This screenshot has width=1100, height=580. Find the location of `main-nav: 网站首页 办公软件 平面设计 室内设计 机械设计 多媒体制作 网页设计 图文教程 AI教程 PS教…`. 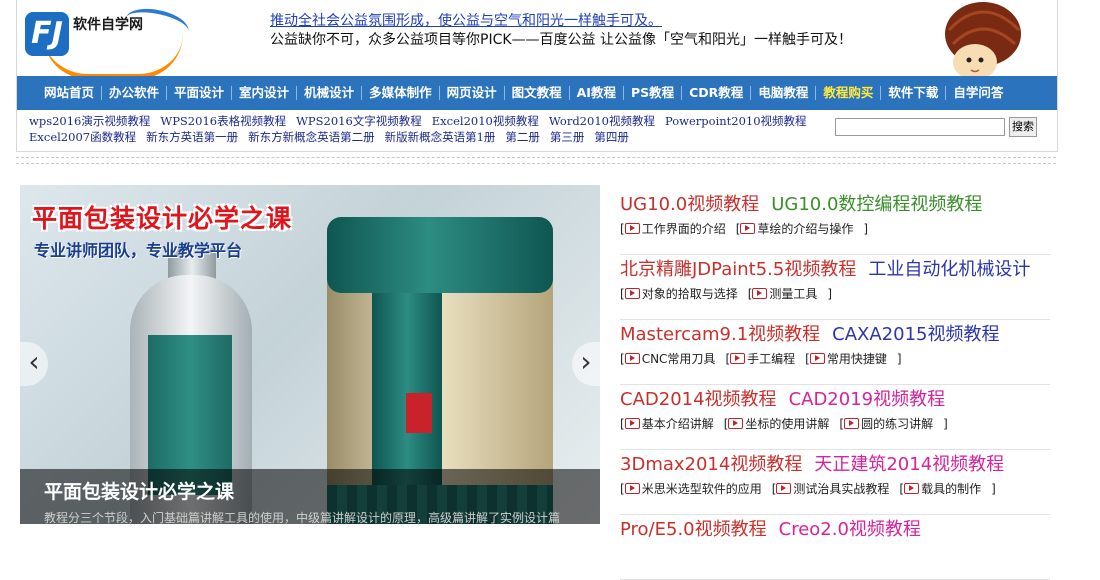

main-nav: 网站首页 办公软件 平面设计 室内设计 机械设计 多媒体制作 网页设计 图文教程 AI教程 PS教… is located at coordinates (537, 93).